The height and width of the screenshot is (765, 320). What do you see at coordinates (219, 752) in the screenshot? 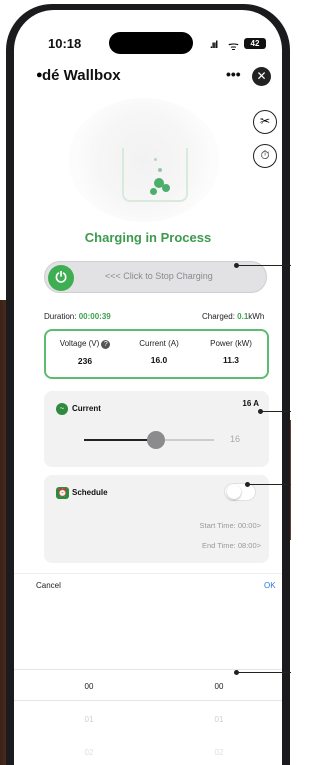
I see `picker-minute-option: 02` at bounding box center [219, 752].